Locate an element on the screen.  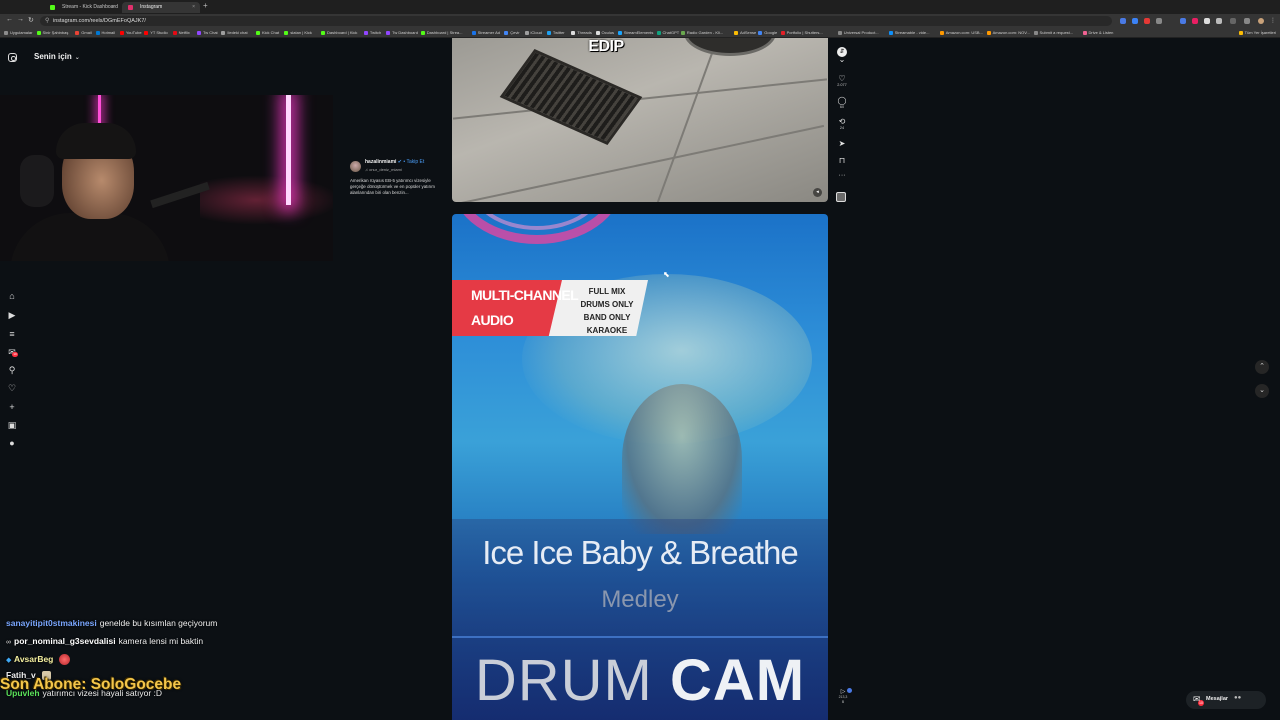
notifications-icon: ✉ 10 is located at coordinates (12, 352).